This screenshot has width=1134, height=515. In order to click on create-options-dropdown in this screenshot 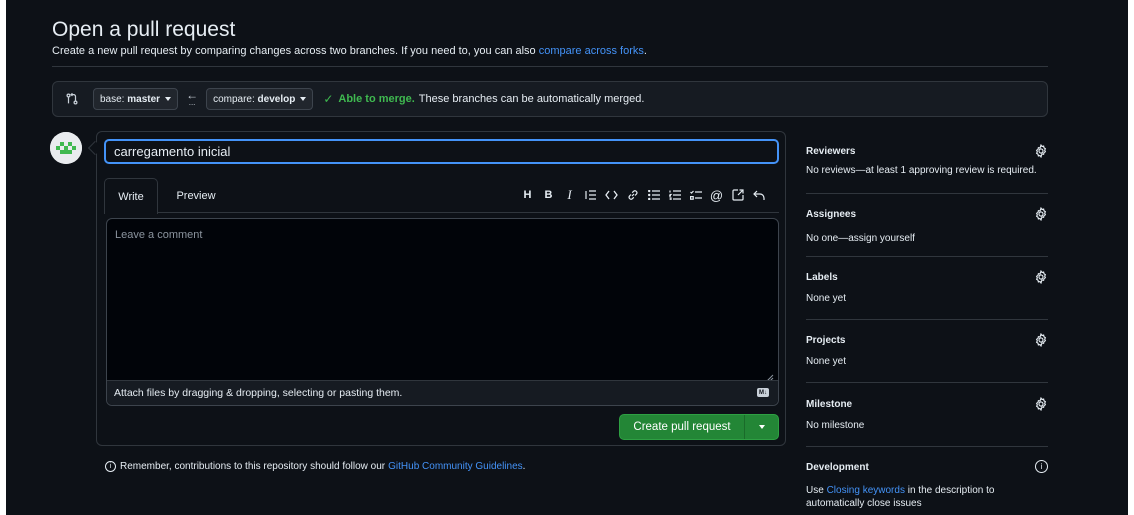, I will do `click(761, 427)`.